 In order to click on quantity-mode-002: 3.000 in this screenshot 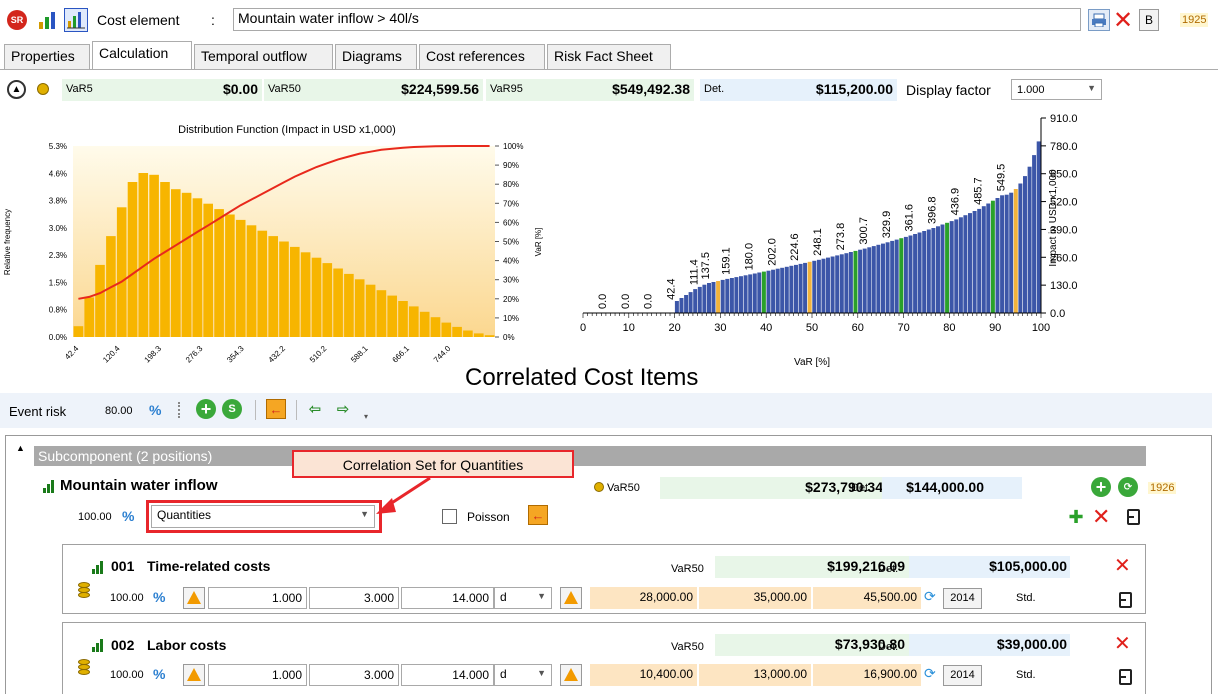, I will do `click(354, 675)`.